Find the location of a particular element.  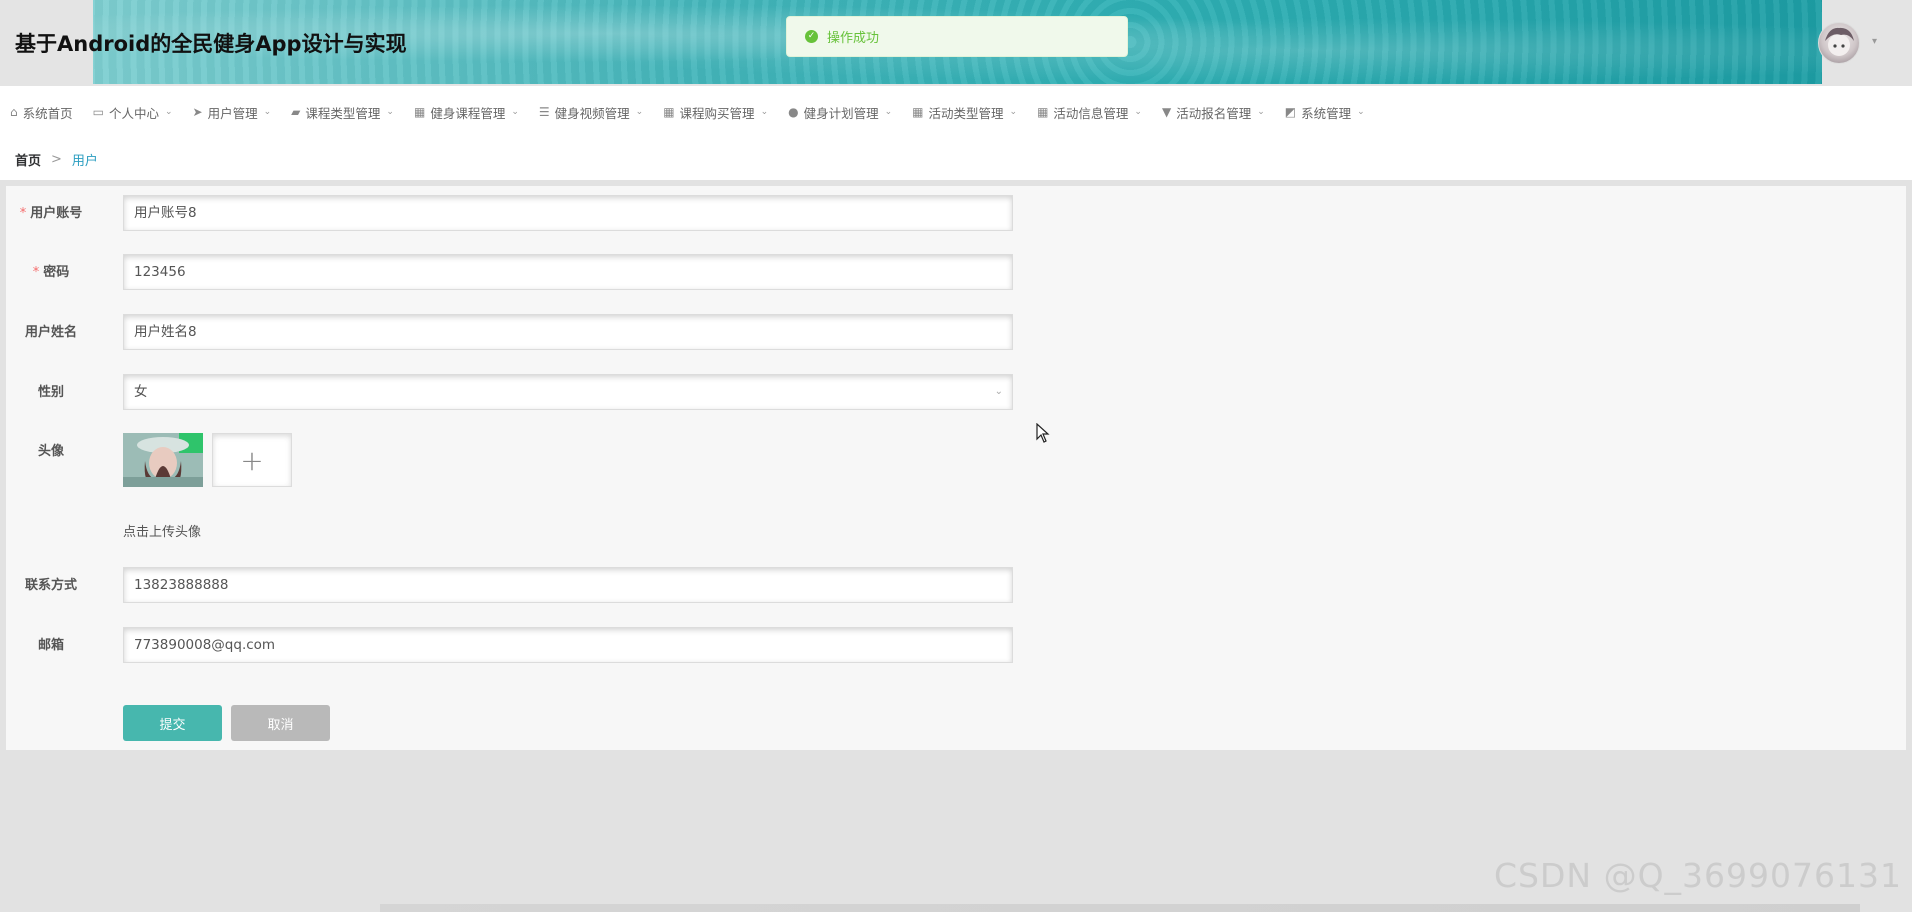

success-toast: ✓ 操作成功 is located at coordinates (957, 36).